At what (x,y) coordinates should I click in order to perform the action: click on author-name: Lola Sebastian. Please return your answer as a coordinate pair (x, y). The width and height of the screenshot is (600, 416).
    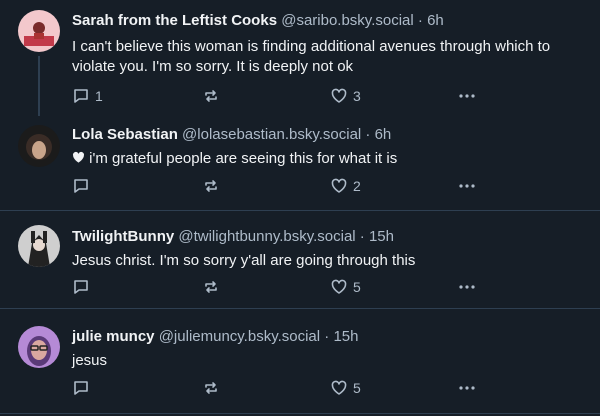
    Looking at the image, I should click on (125, 134).